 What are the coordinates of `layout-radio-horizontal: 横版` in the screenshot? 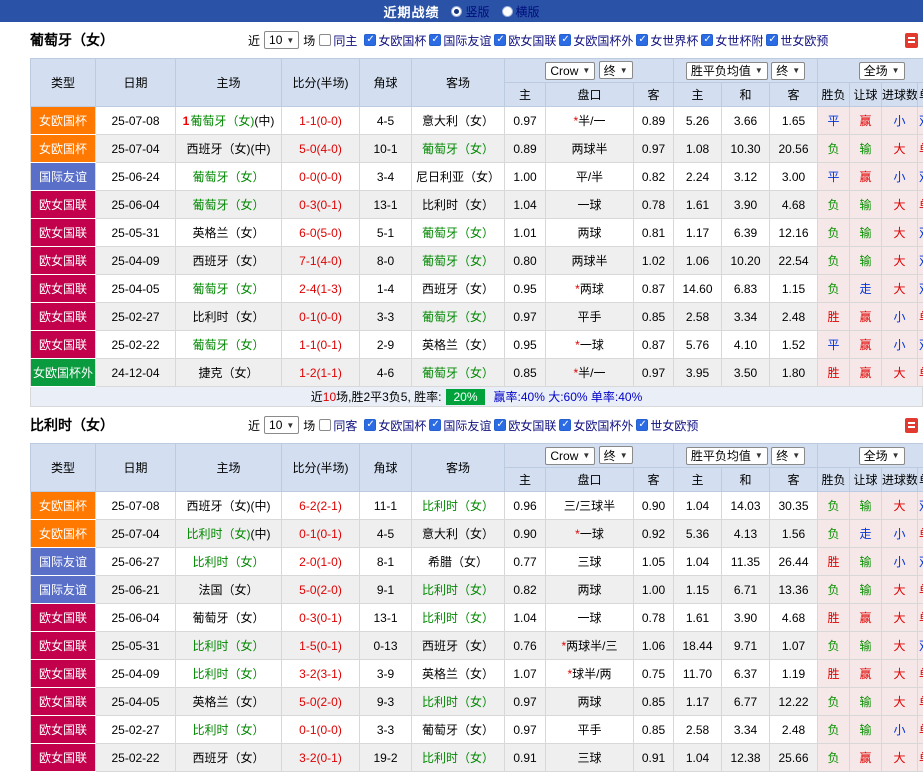 It's located at (521, 11).